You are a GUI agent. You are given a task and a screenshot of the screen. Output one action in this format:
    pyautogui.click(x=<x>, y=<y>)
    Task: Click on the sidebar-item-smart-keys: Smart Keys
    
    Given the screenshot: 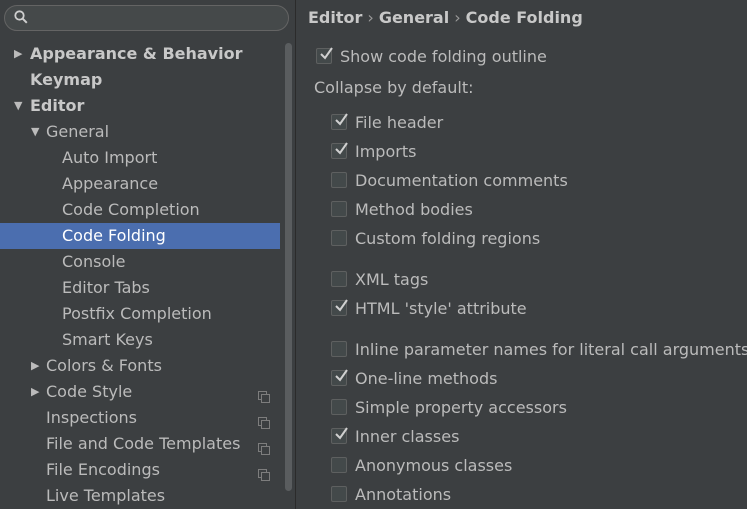 What is the action you would take?
    pyautogui.click(x=147, y=340)
    